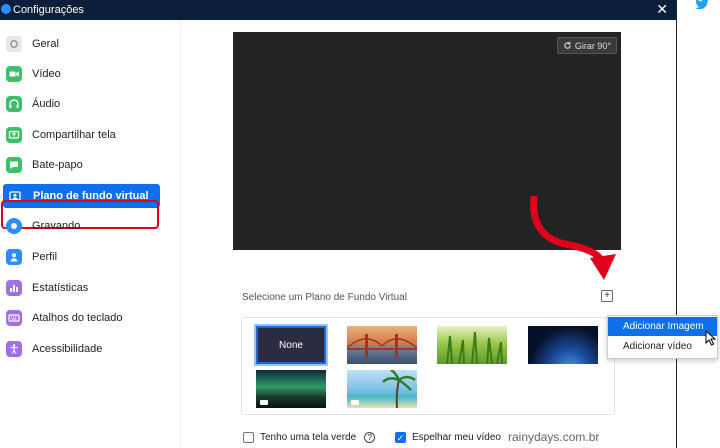 The image size is (720, 448). What do you see at coordinates (592, 45) in the screenshot?
I see `rotate-label: Girar 90°` at bounding box center [592, 45].